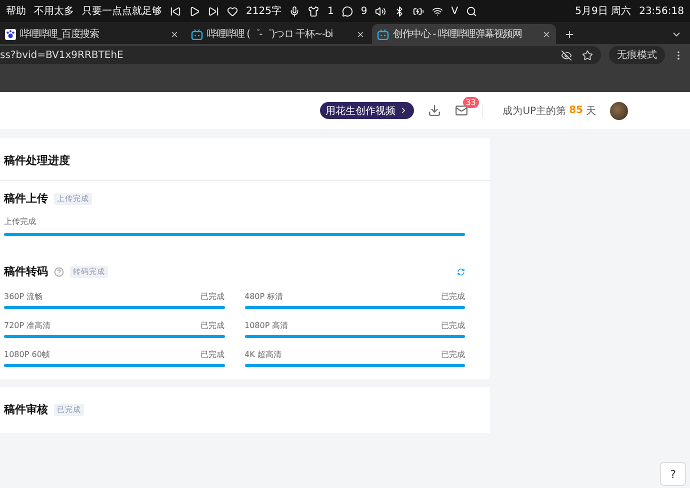  Describe the element at coordinates (27, 354) in the screenshot. I see `resolution-label: 1080P 60帧` at that location.